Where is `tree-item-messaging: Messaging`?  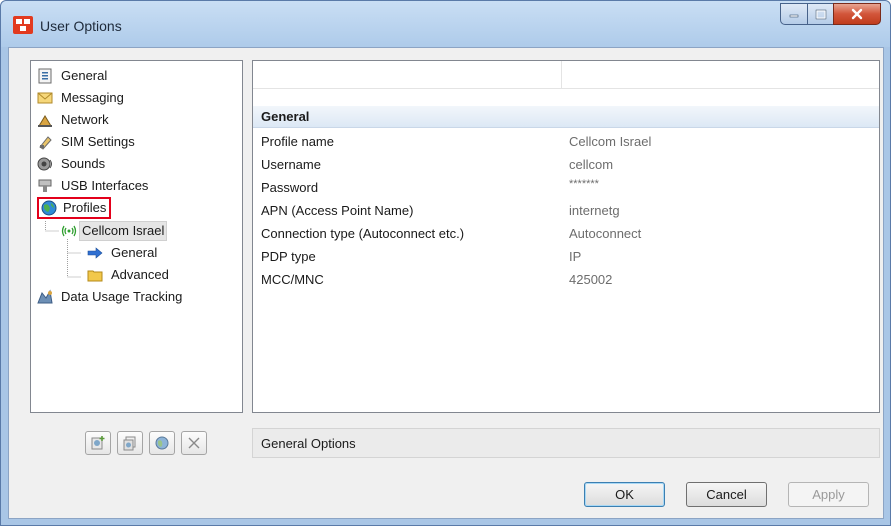 tree-item-messaging: Messaging is located at coordinates (81, 98).